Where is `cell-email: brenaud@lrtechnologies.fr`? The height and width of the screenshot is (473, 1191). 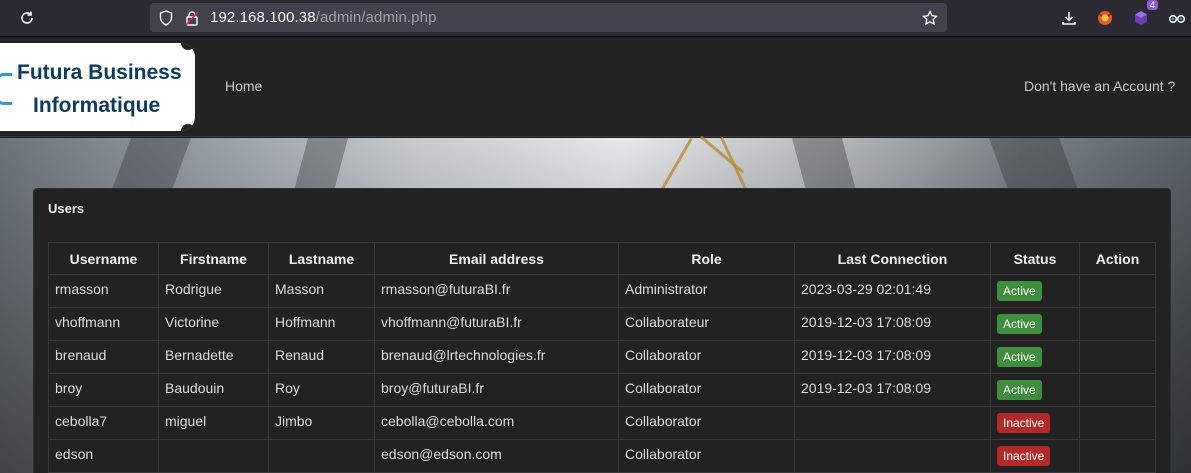
cell-email: brenaud@lrtechnologies.fr is located at coordinates (496, 357).